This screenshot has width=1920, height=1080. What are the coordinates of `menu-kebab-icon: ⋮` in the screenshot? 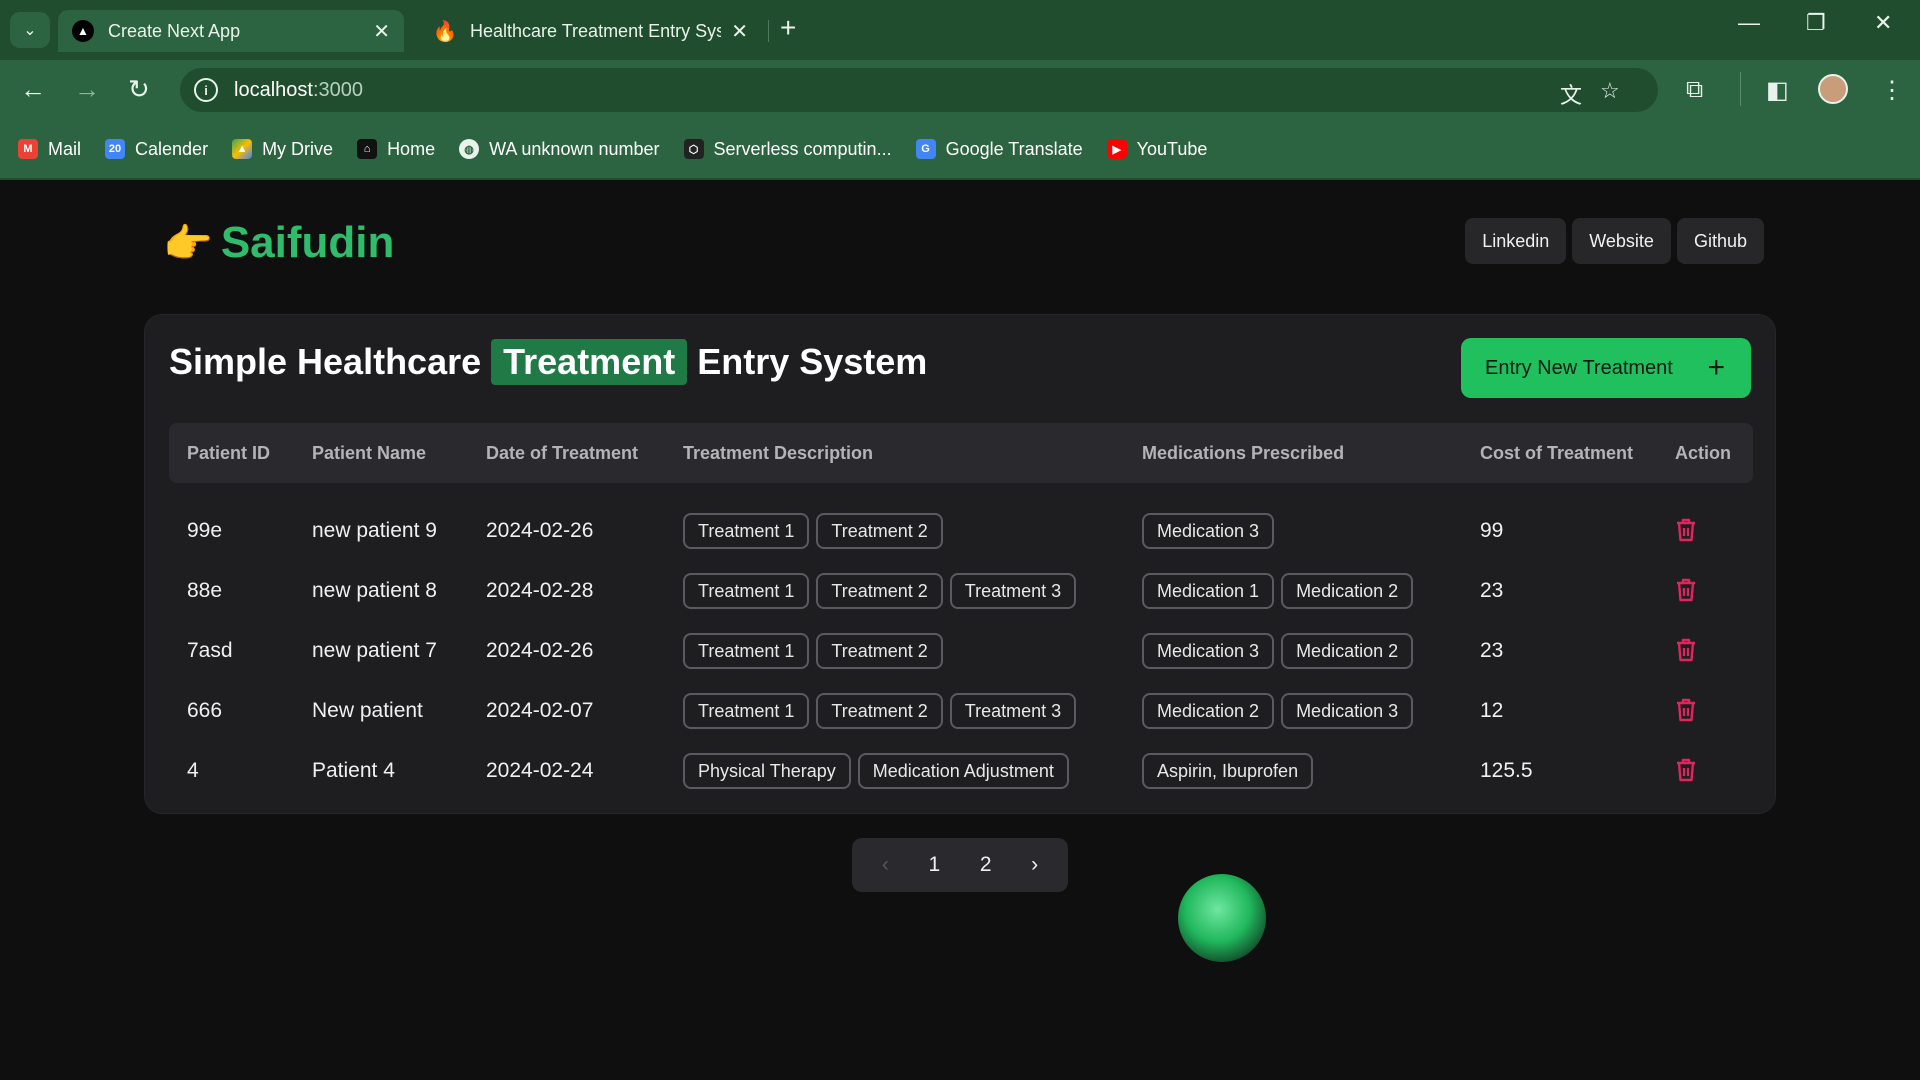 It's located at (1892, 90).